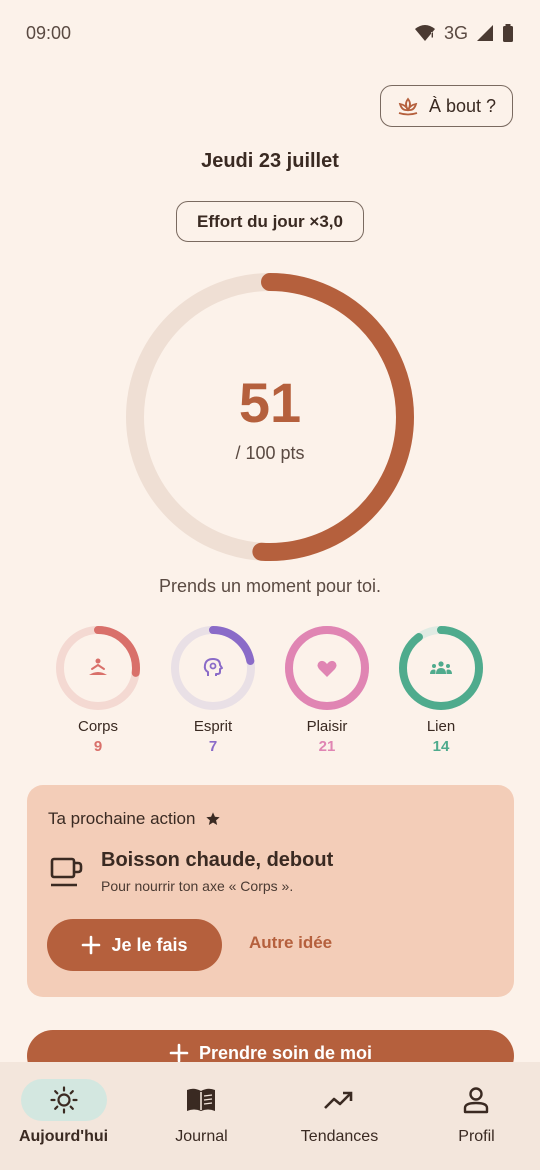 The image size is (540, 1170). I want to click on wifi-icon, so click(424, 33).